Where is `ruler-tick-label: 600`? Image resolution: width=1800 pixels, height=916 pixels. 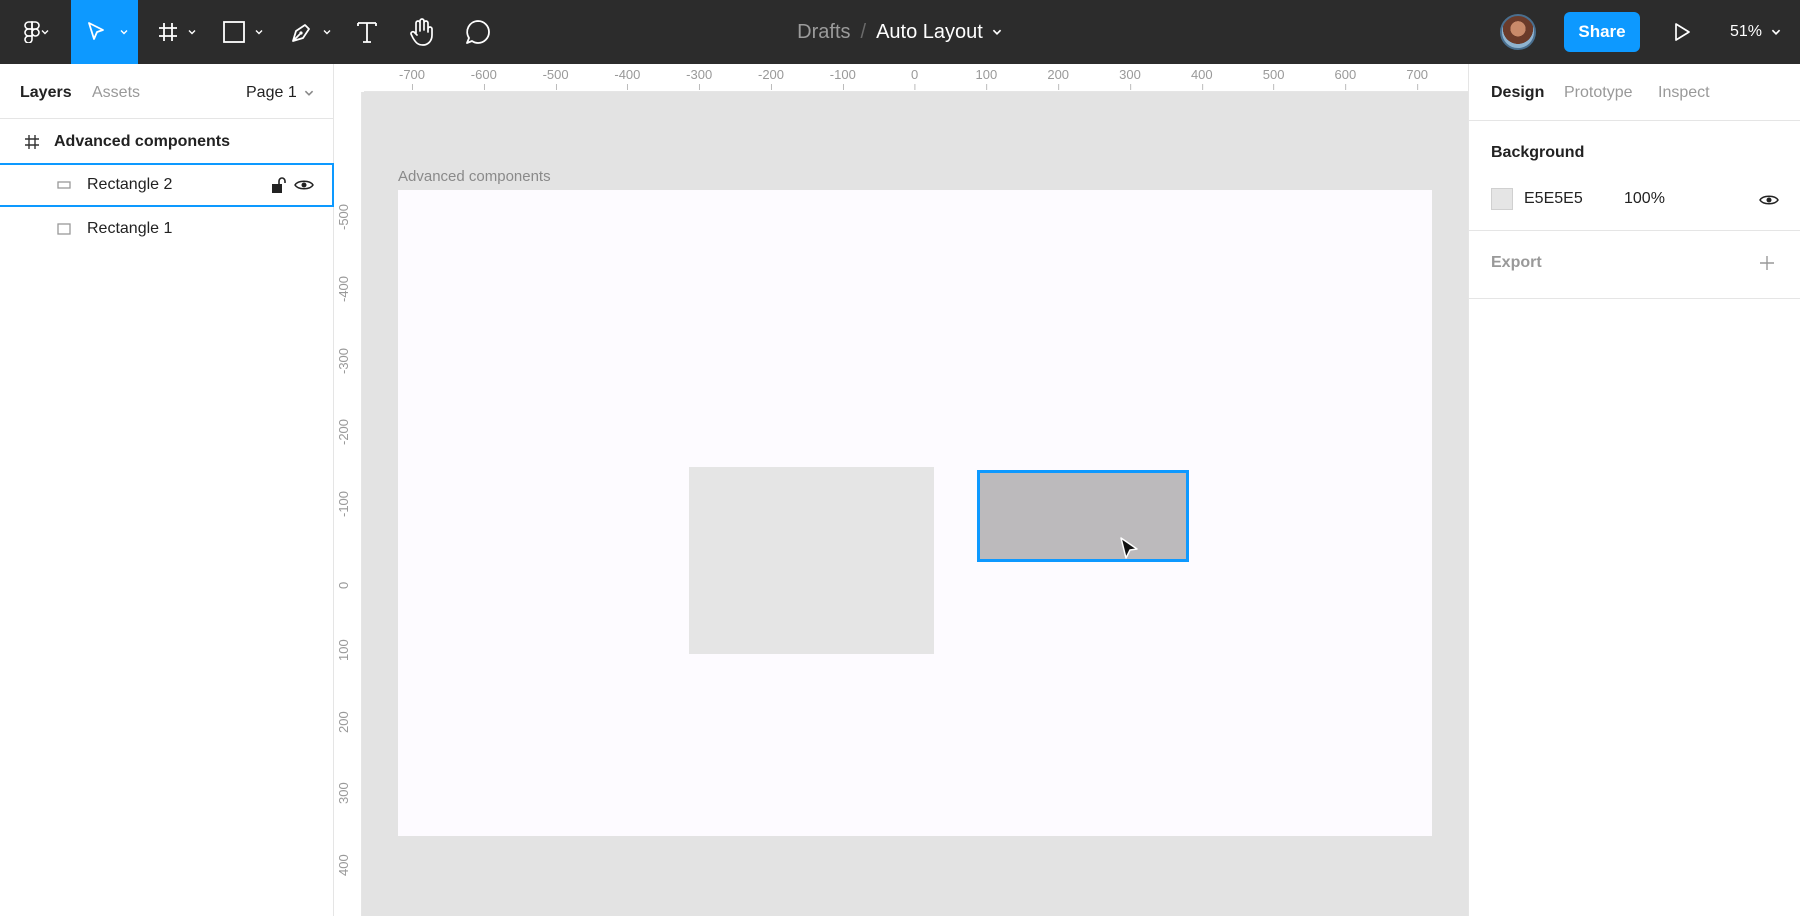
ruler-tick-label: 600 is located at coordinates (1345, 78).